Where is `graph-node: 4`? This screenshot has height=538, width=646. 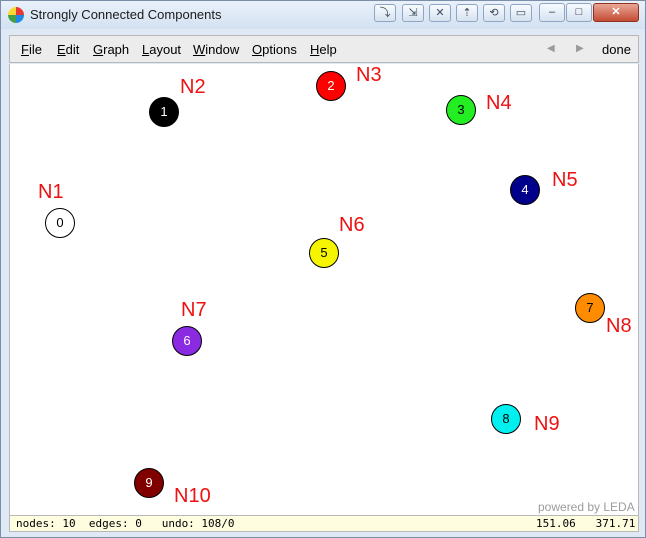 graph-node: 4 is located at coordinates (525, 190).